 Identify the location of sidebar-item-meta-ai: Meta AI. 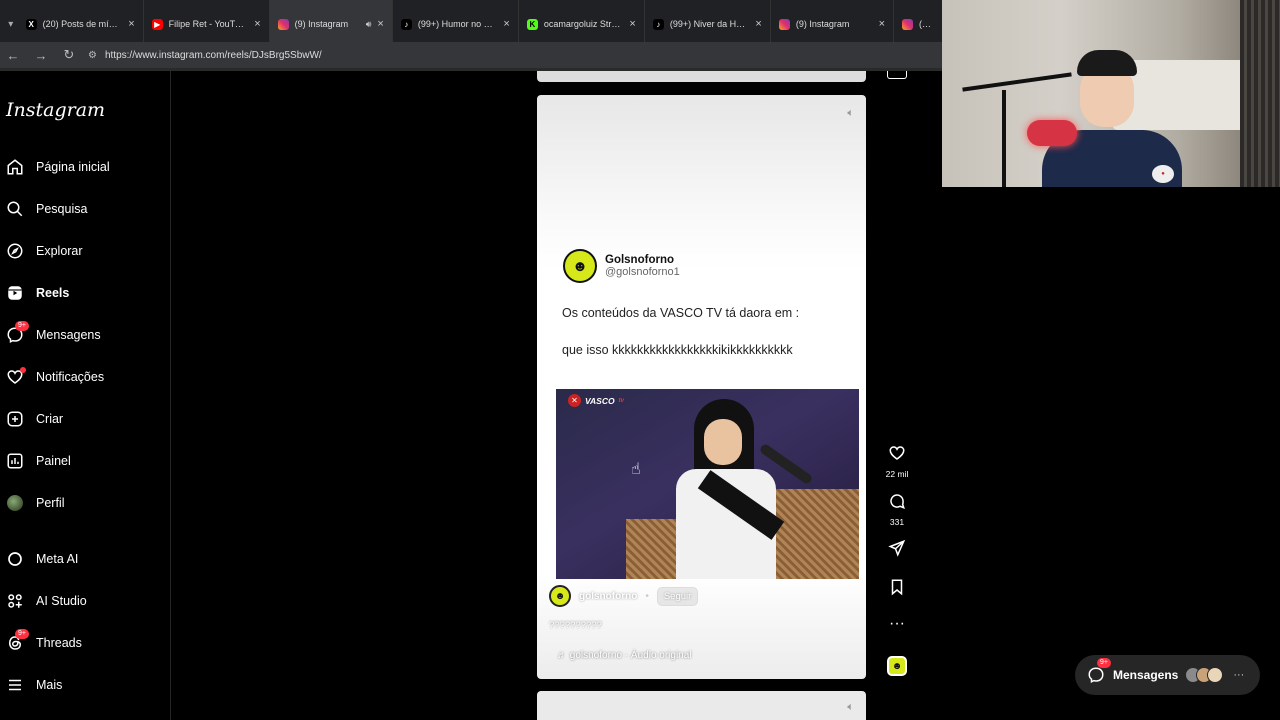
(42, 559).